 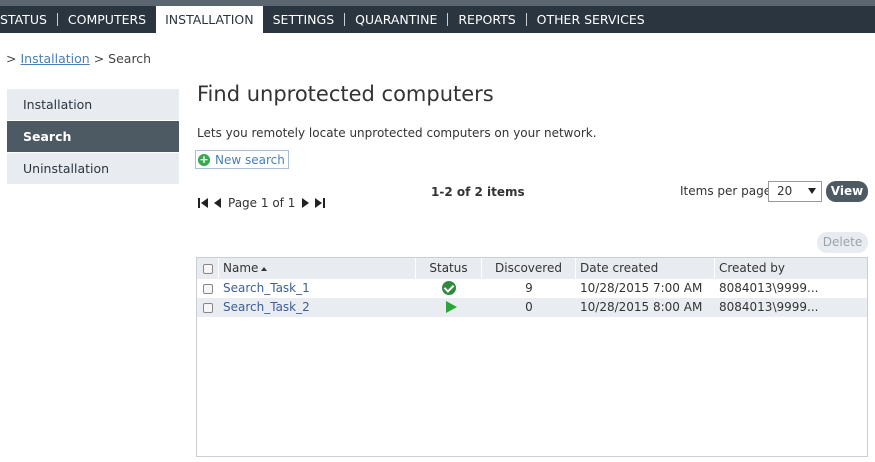 I want to click on column-header-created-by: Created by, so click(x=791, y=268).